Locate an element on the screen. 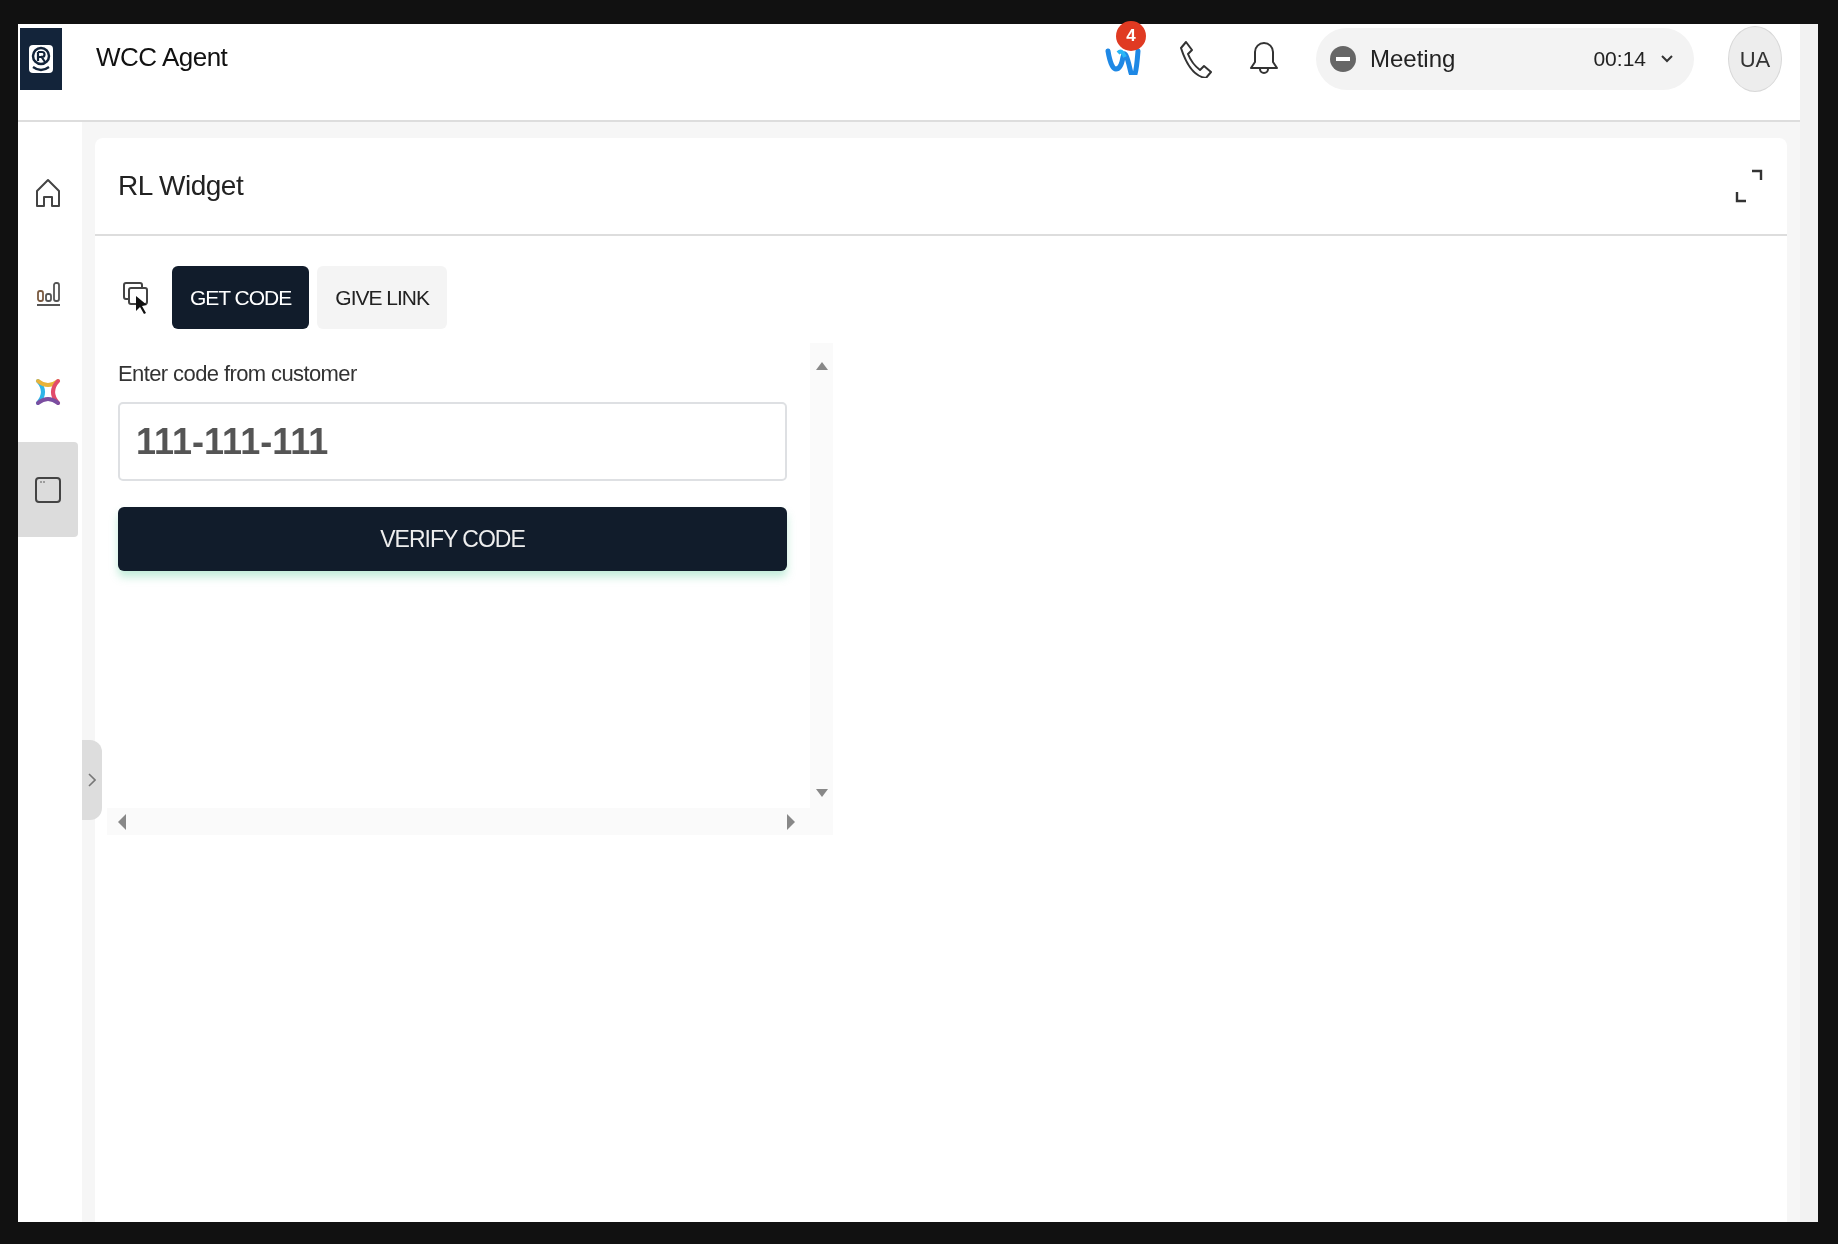 This screenshot has height=1244, width=1838. verify-code-button: VERIFY CODE is located at coordinates (452, 539).